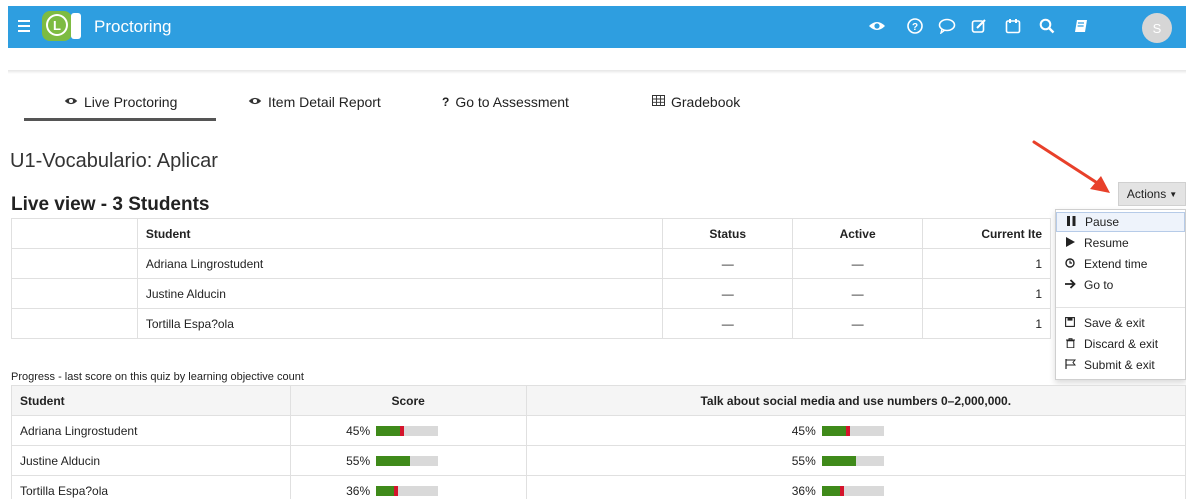  Describe the element at coordinates (1099, 285) in the screenshot. I see `menu-item-label: Go to` at that location.